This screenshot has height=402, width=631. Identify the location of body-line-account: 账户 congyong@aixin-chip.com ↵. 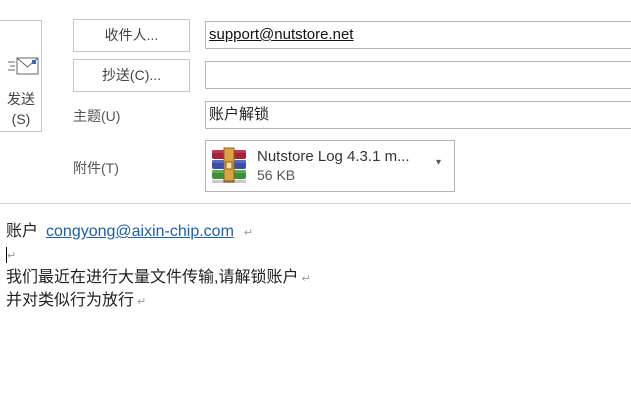
(158, 231).